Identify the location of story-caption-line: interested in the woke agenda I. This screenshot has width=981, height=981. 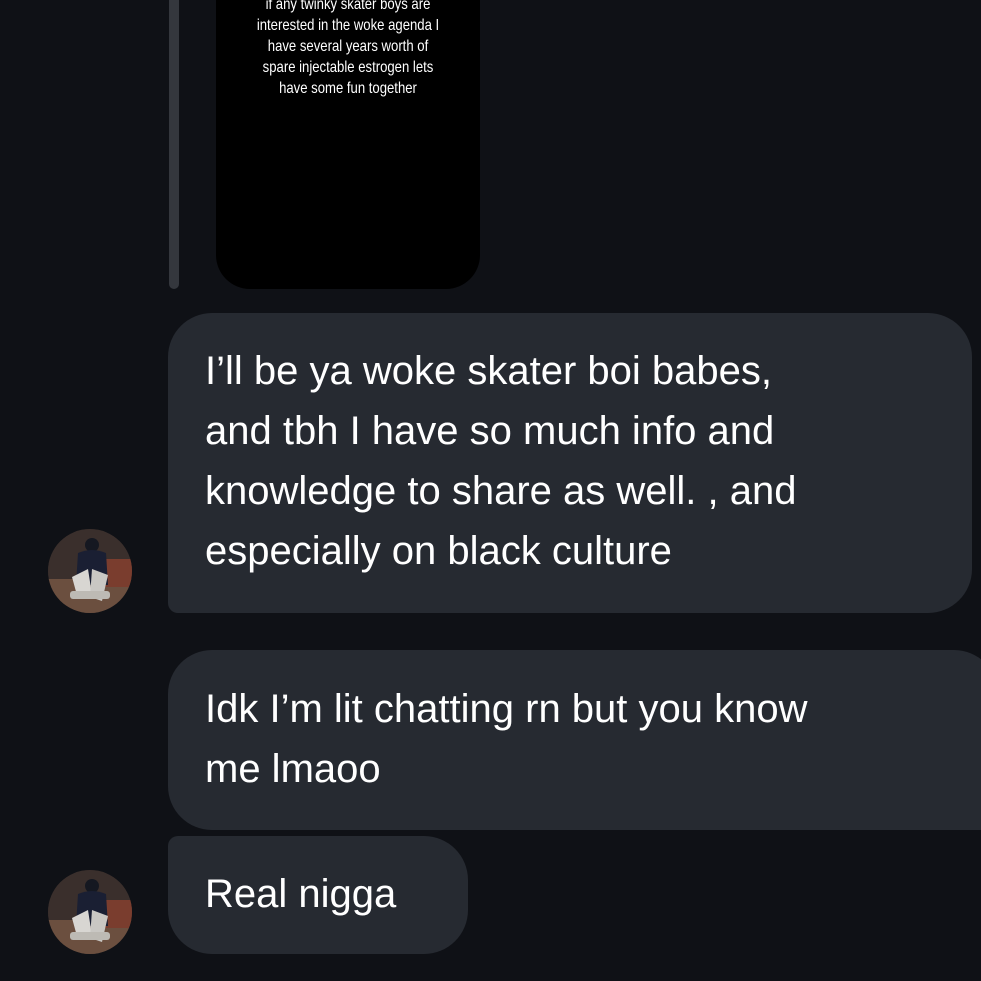
(348, 25).